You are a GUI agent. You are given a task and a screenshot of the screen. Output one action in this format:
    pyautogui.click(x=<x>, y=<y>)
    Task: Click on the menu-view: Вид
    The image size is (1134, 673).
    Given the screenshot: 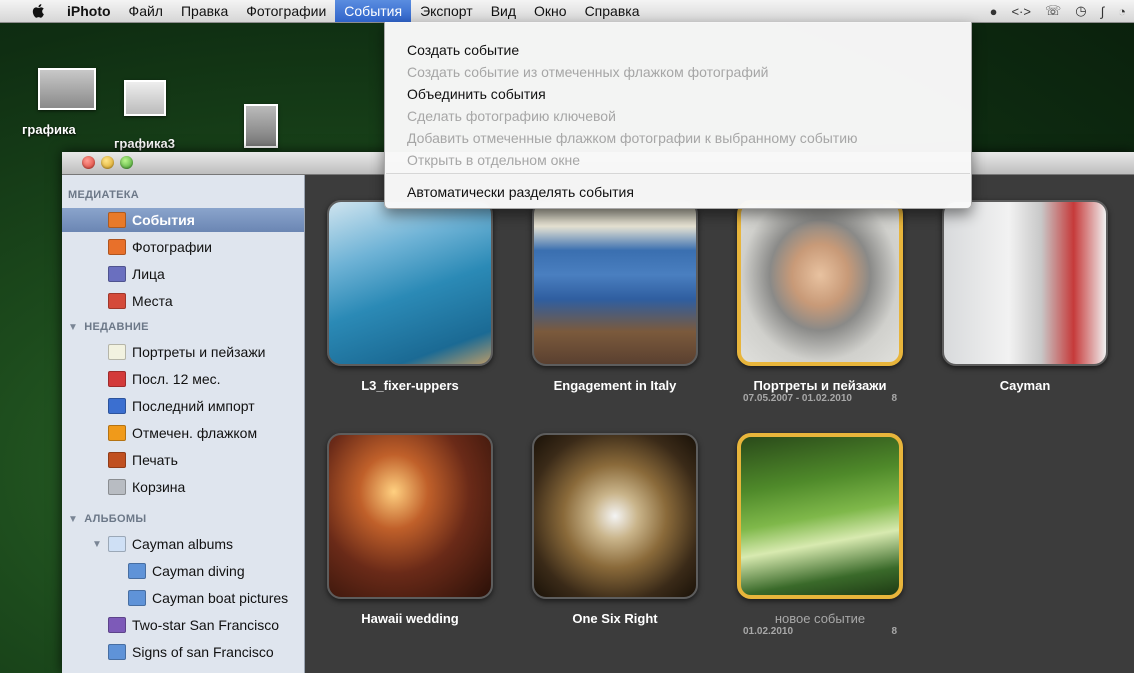 What is the action you would take?
    pyautogui.click(x=503, y=11)
    